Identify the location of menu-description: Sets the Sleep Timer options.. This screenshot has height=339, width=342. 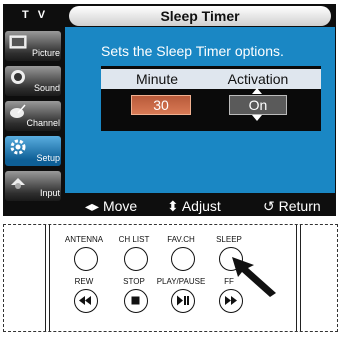
(192, 51).